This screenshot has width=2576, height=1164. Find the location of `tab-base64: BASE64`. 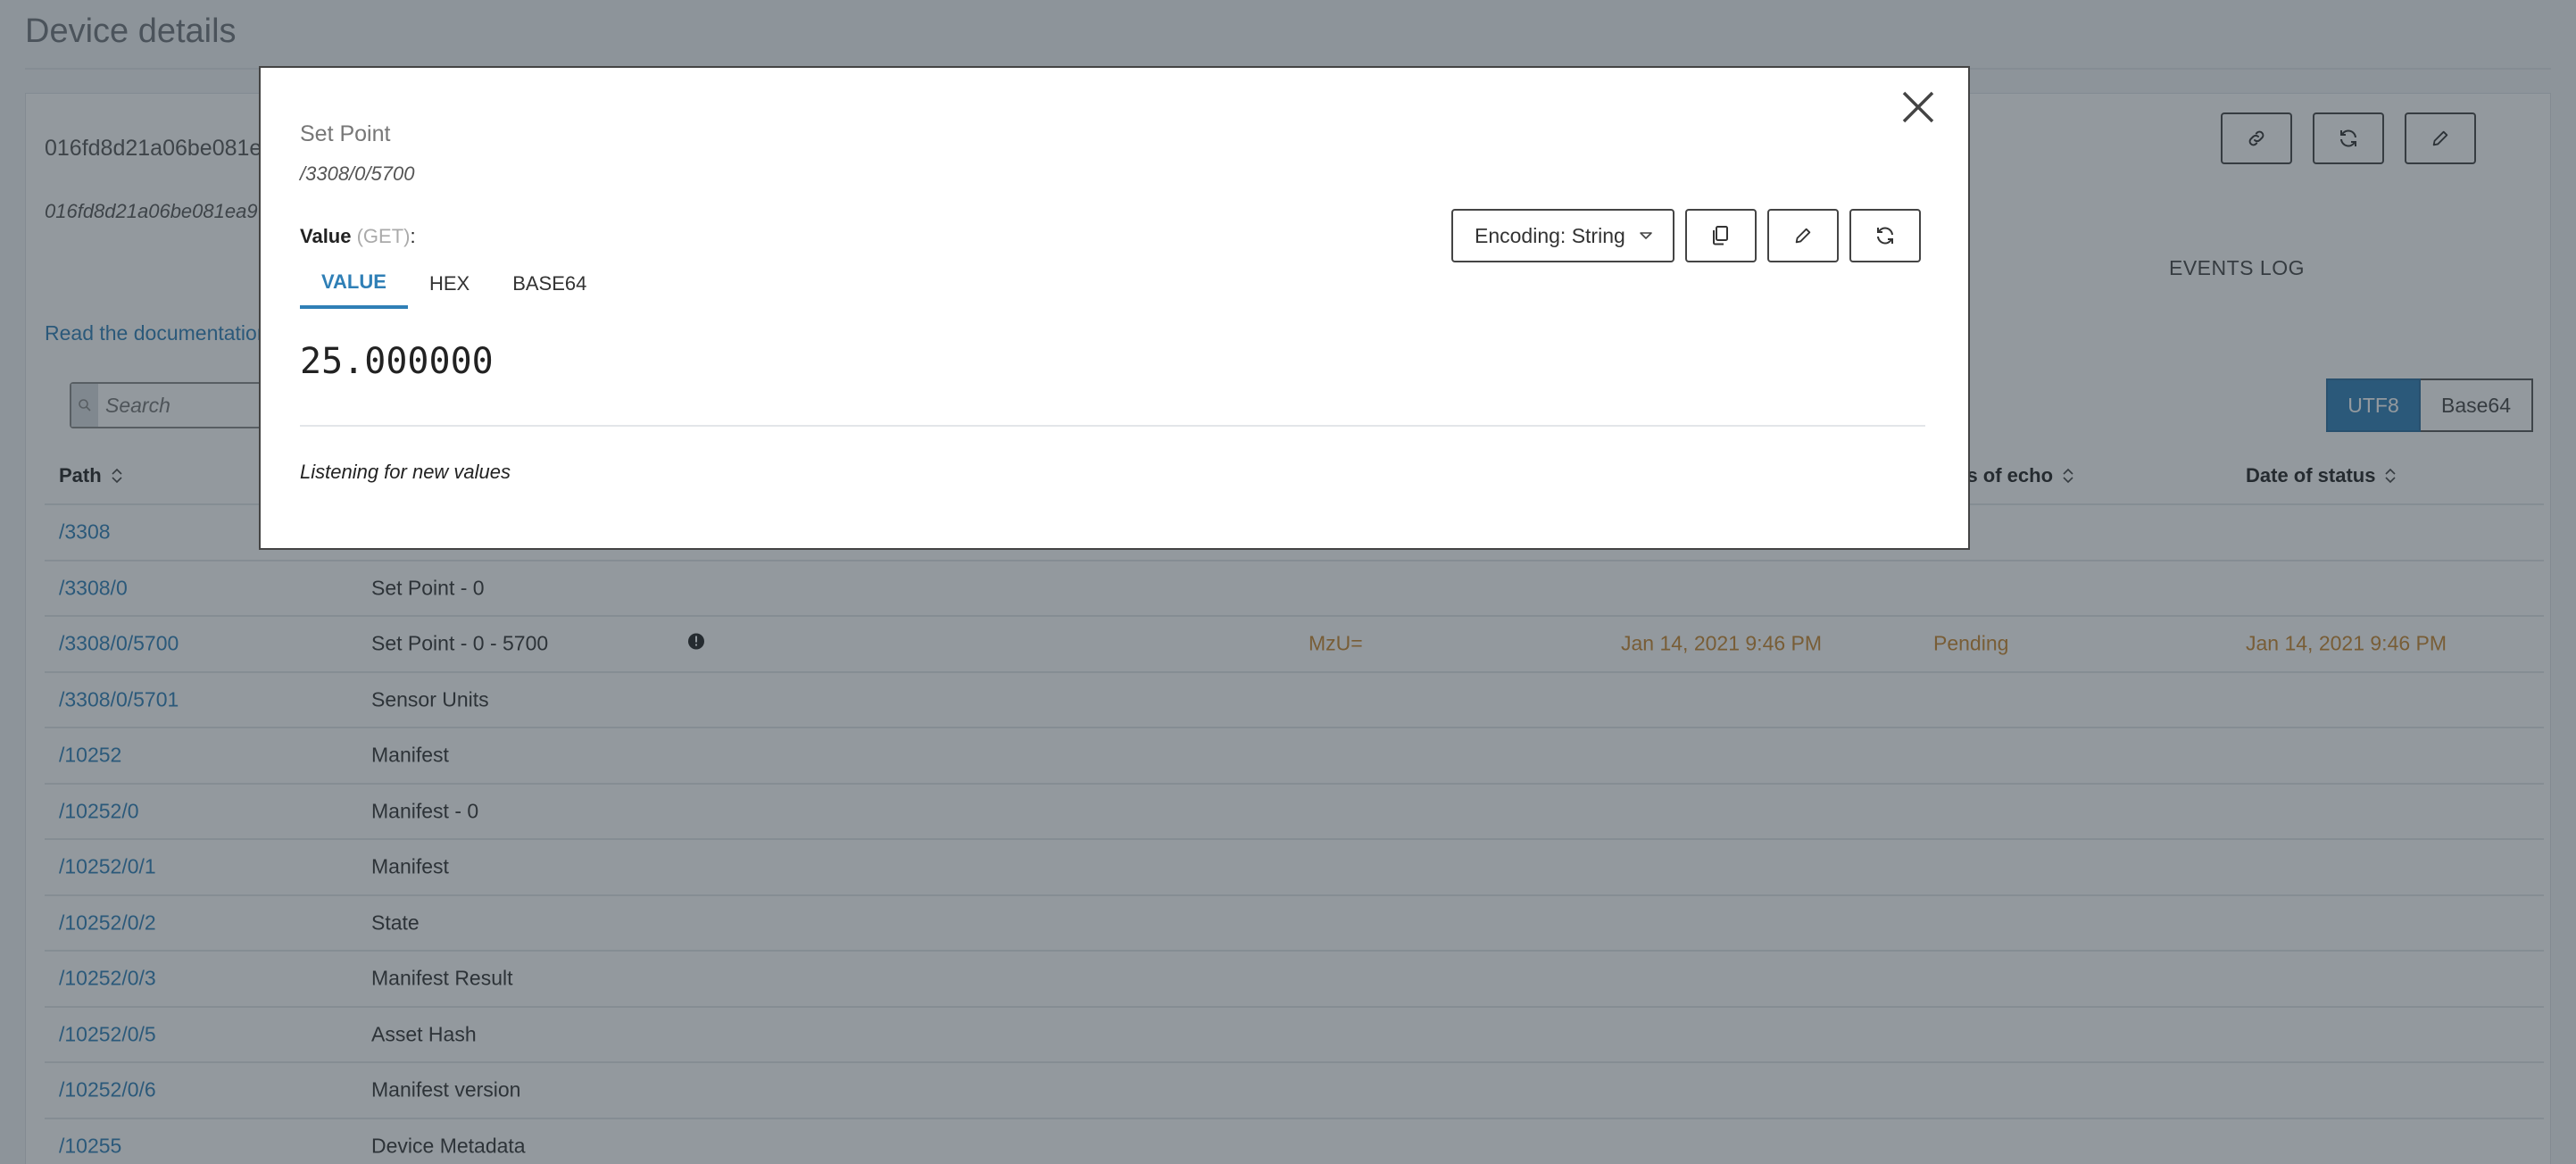

tab-base64: BASE64 is located at coordinates (549, 284).